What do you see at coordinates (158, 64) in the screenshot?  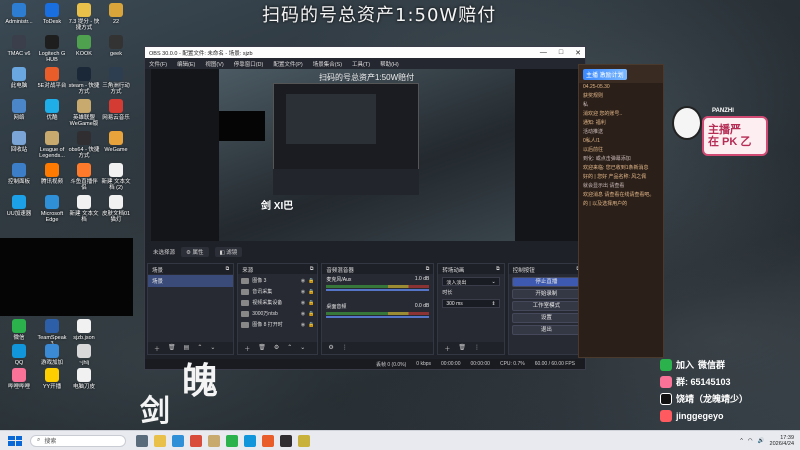 I see `menu-file: 文件(F)` at bounding box center [158, 64].